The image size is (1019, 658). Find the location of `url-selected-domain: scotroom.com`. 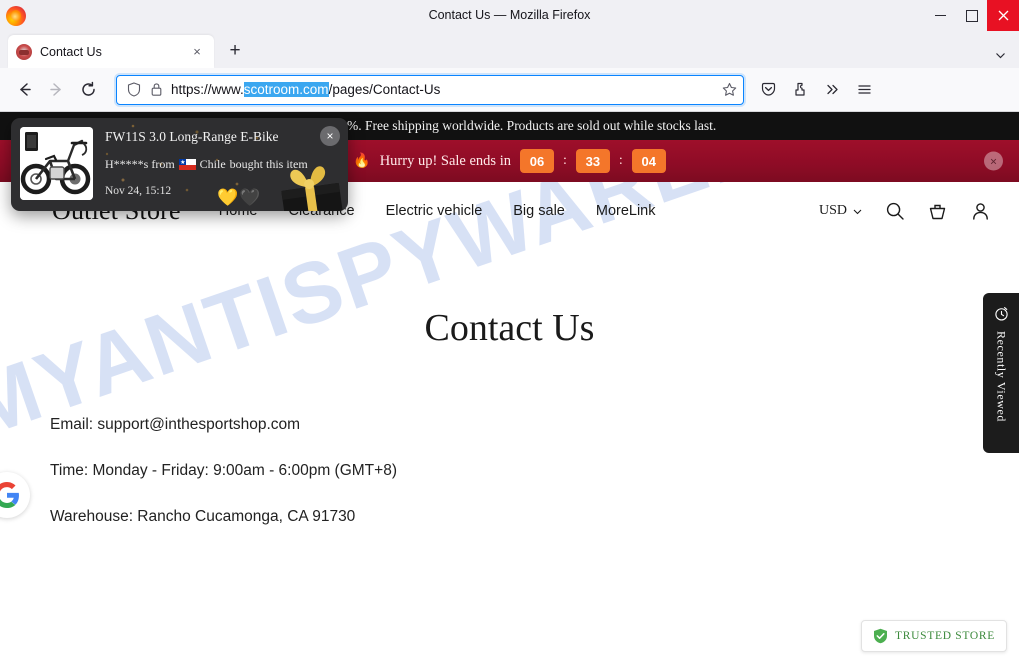

url-selected-domain: scotroom.com is located at coordinates (286, 89).